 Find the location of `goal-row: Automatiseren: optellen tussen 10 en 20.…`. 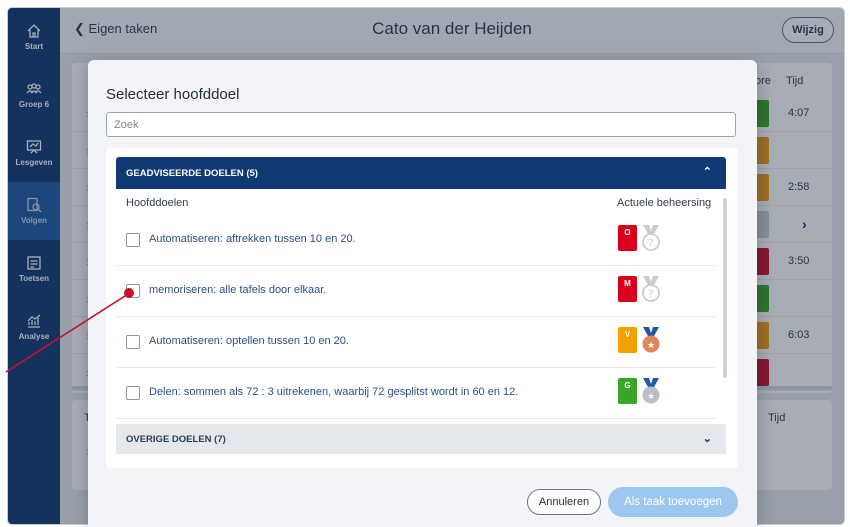

goal-row: Automatiseren: optellen tussen 10 en 20.… is located at coordinates (416, 342).